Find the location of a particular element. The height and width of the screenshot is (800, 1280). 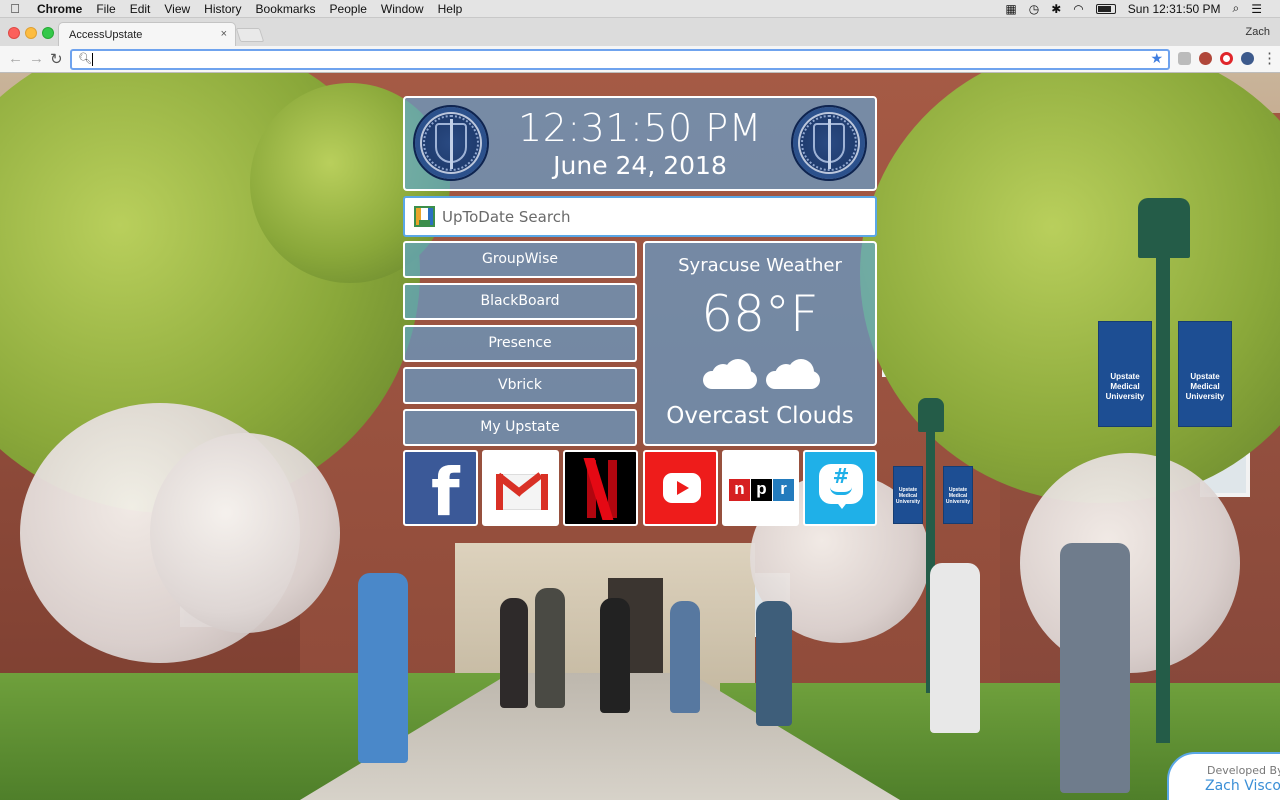

menu-bar-tray: ▦ ◷ ✱ ◠ Sun 12:31:50 PM ⌕ ☰ is located at coordinates (1139, 8).